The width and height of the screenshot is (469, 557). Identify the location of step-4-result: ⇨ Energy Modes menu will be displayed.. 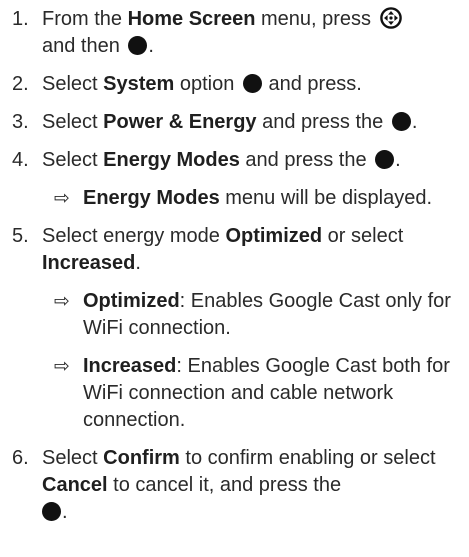
(234, 198).